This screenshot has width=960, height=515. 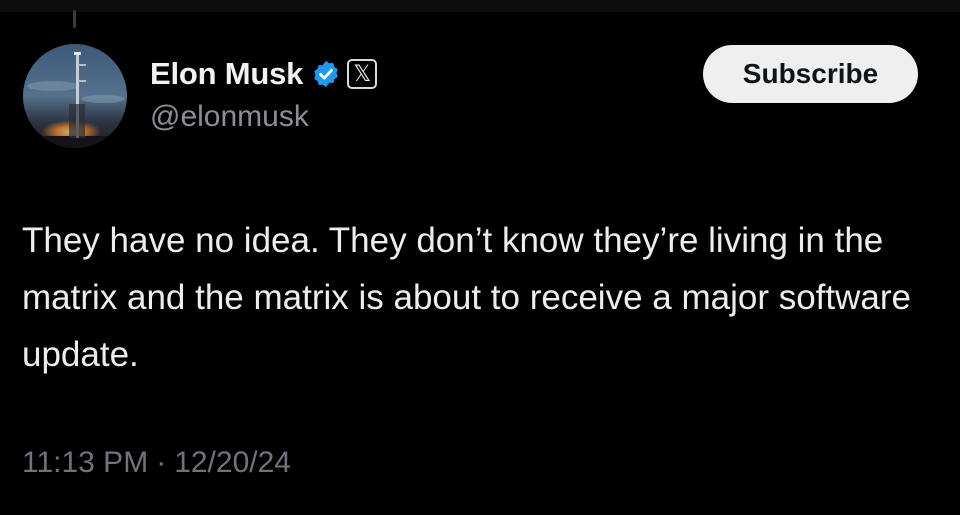 I want to click on avatar, so click(x=75, y=96).